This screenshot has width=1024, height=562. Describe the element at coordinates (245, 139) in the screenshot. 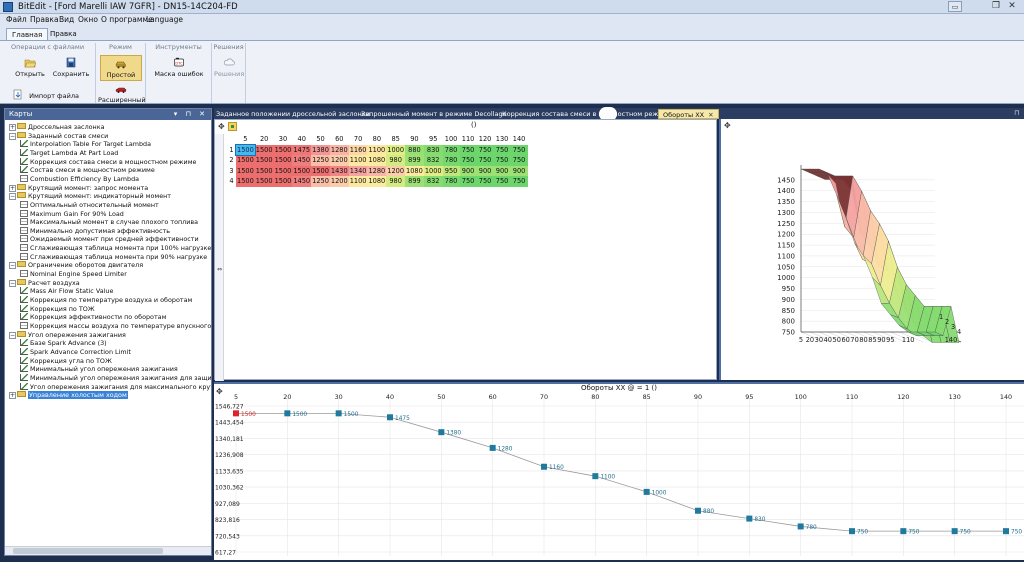

I see `column-header: 5` at that location.